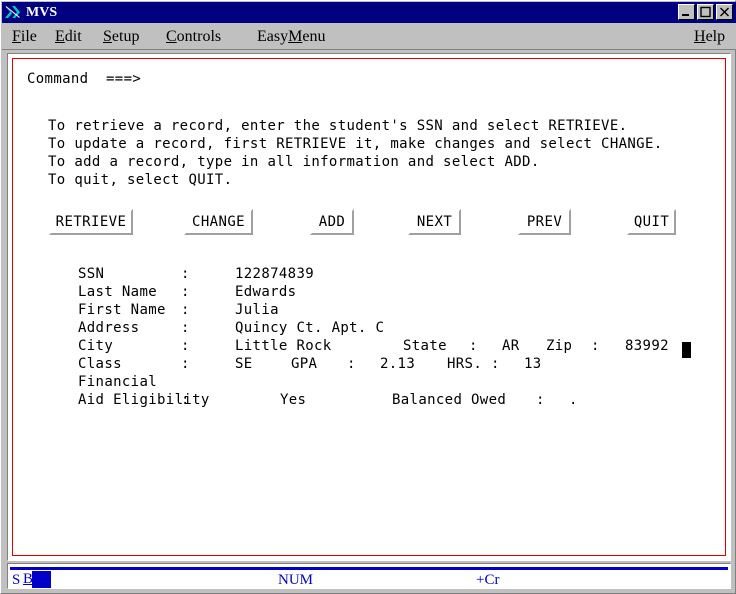  I want to click on menu-setup: Setup, so click(121, 36).